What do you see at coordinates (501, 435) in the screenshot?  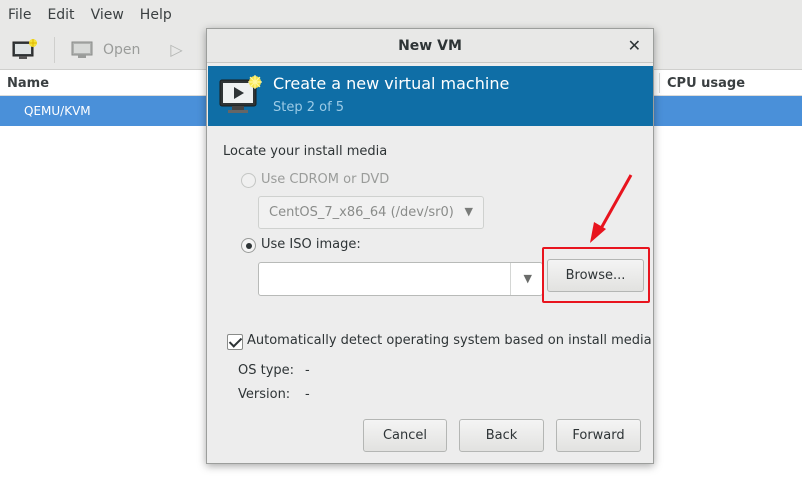 I see `back-button: Back` at bounding box center [501, 435].